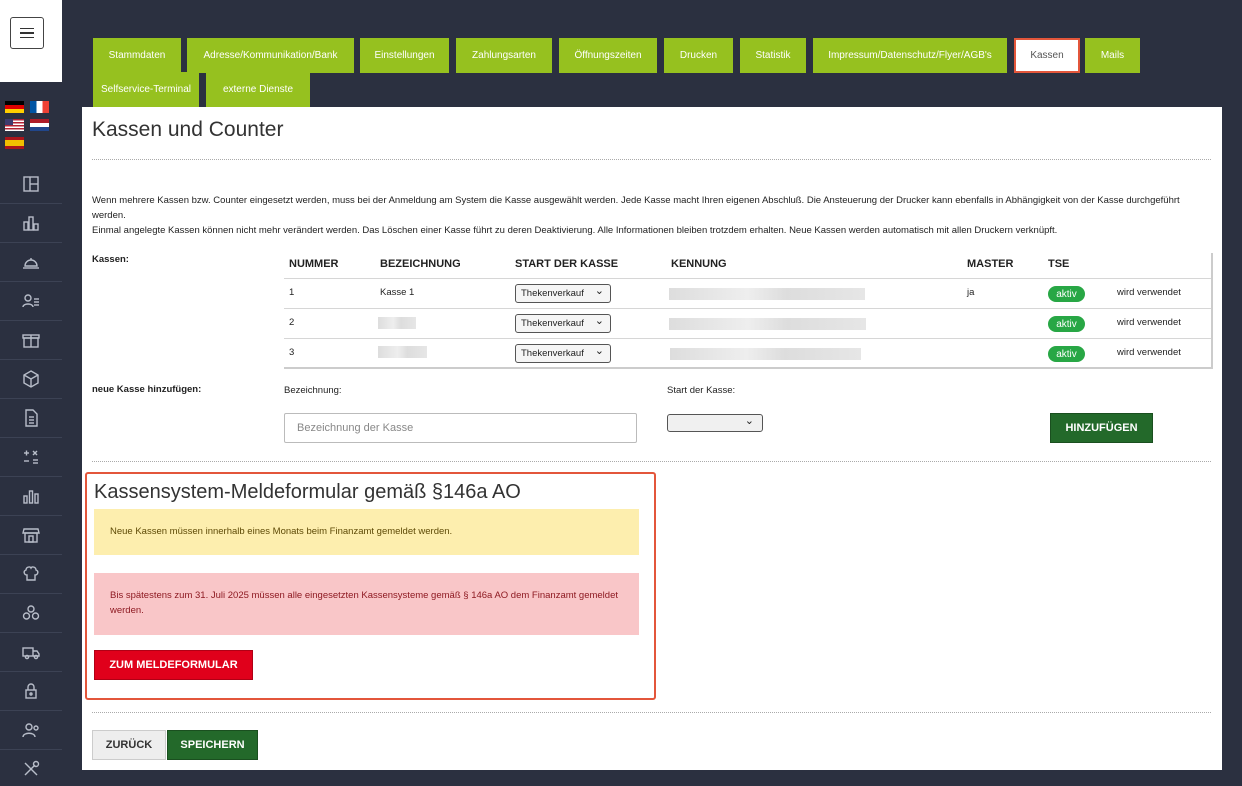  Describe the element at coordinates (1101, 428) in the screenshot. I see `add-kasse-button: HINZUFÜGEN` at that location.